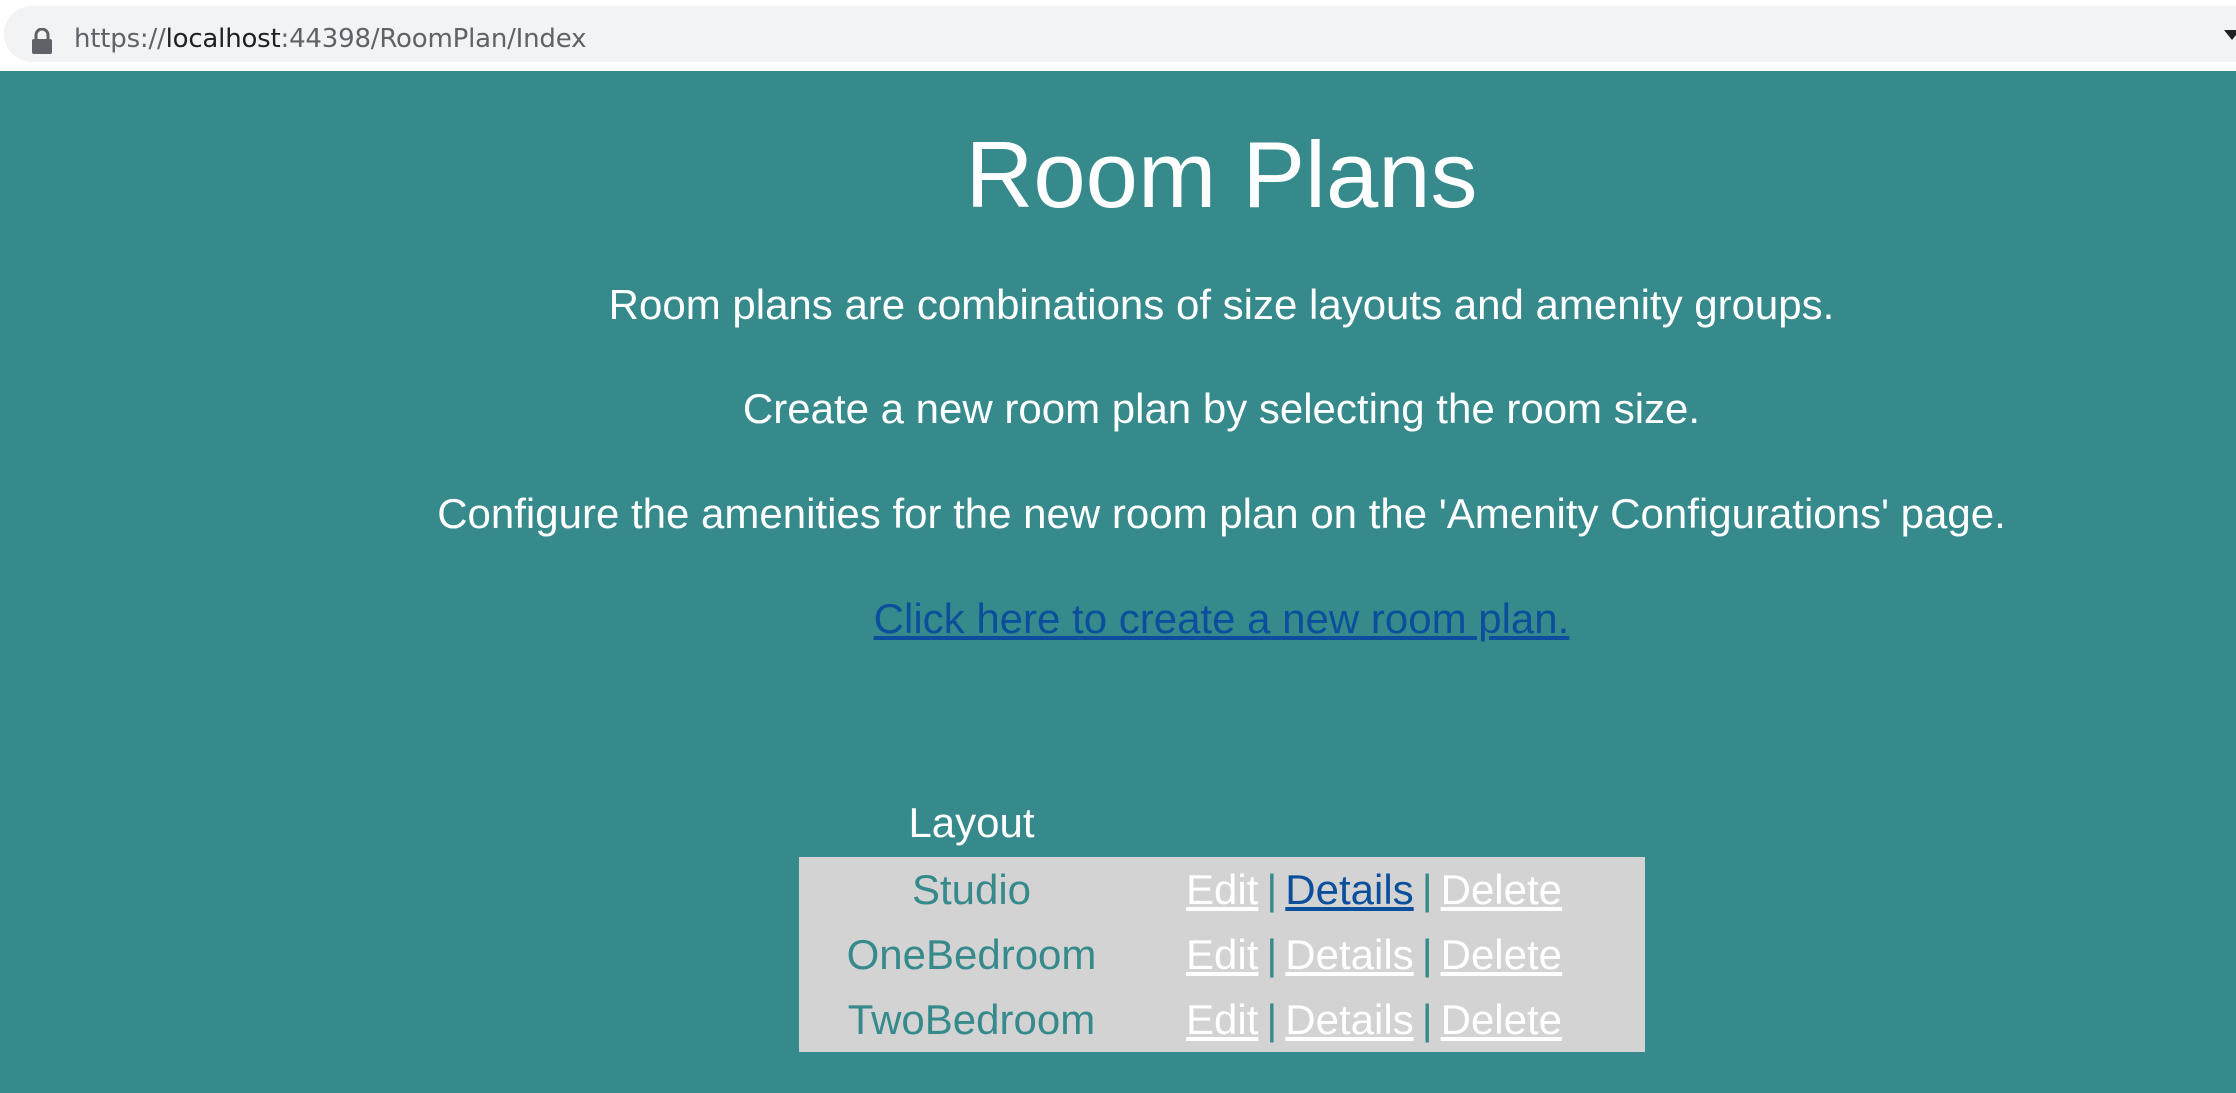 The height and width of the screenshot is (1093, 2236). I want to click on url-text: https://localhost:44398/RoomPlan/Index, so click(330, 39).